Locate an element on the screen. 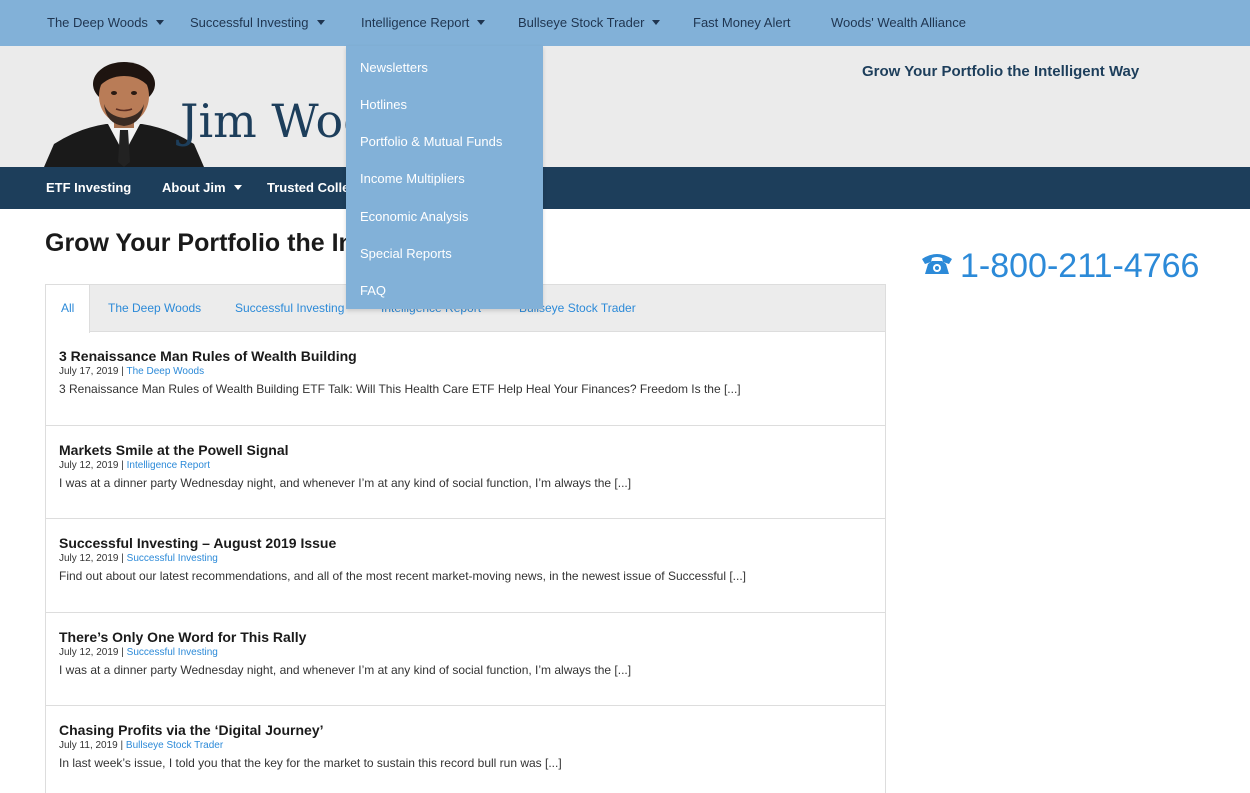 The height and width of the screenshot is (793, 1250). article-meta: July 11, 2019 | Bullseye Stock Trader is located at coordinates (141, 745).